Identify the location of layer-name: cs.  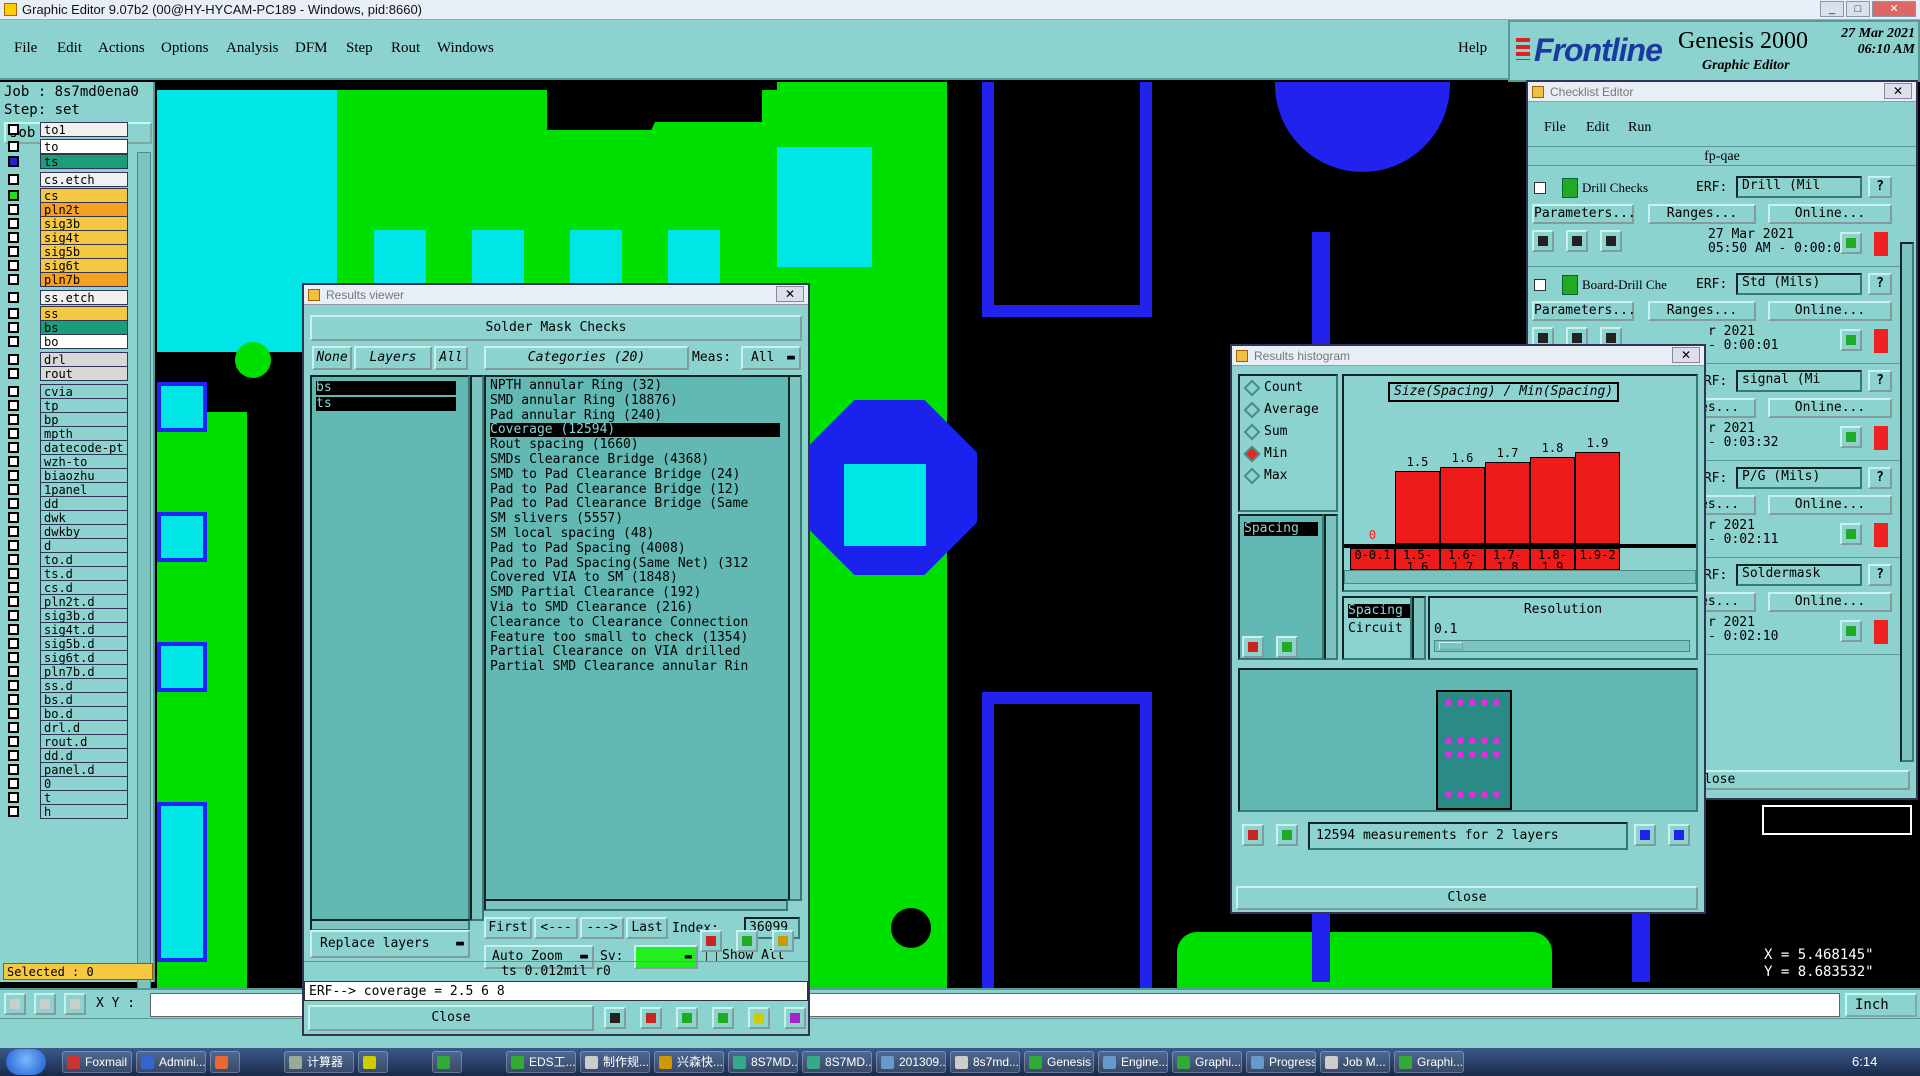
(84, 195).